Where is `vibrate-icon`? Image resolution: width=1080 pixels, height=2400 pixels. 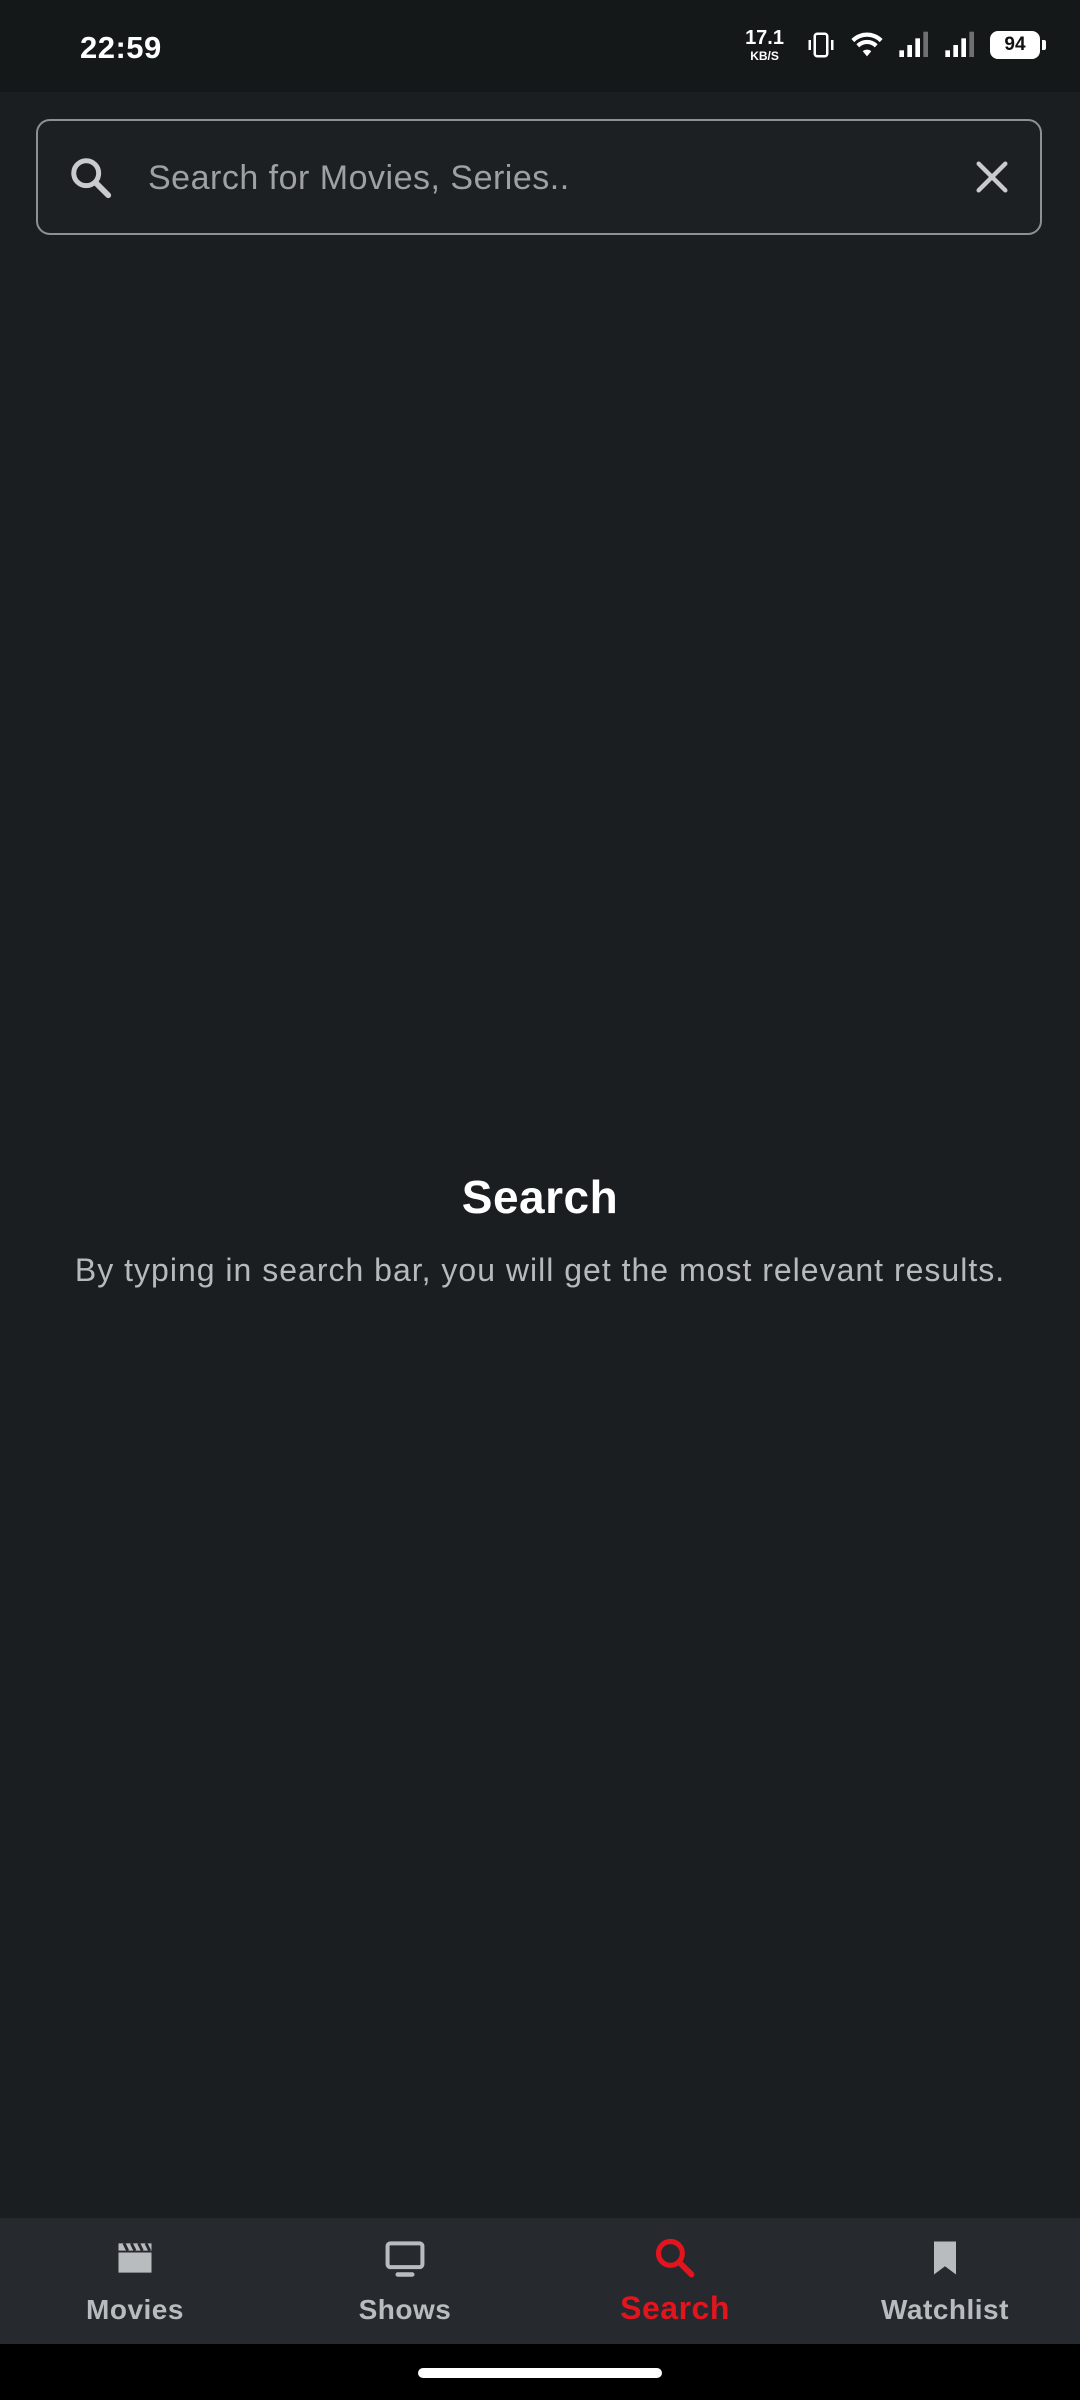
vibrate-icon is located at coordinates (821, 45).